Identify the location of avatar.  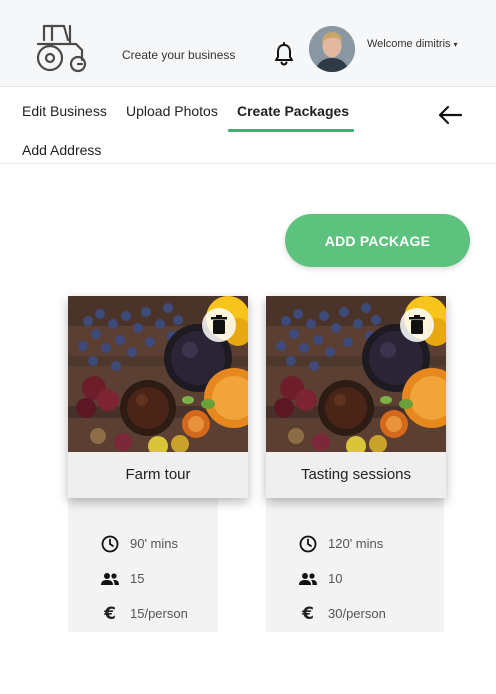
(332, 49).